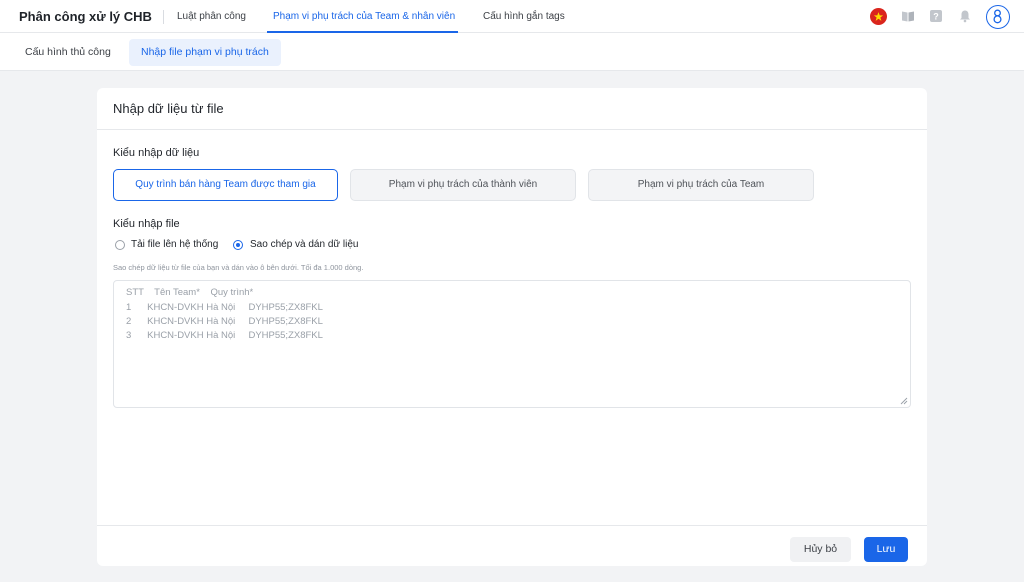 The width and height of the screenshot is (1024, 582). What do you see at coordinates (238, 245) in the screenshot?
I see `radio-copy-paste` at bounding box center [238, 245].